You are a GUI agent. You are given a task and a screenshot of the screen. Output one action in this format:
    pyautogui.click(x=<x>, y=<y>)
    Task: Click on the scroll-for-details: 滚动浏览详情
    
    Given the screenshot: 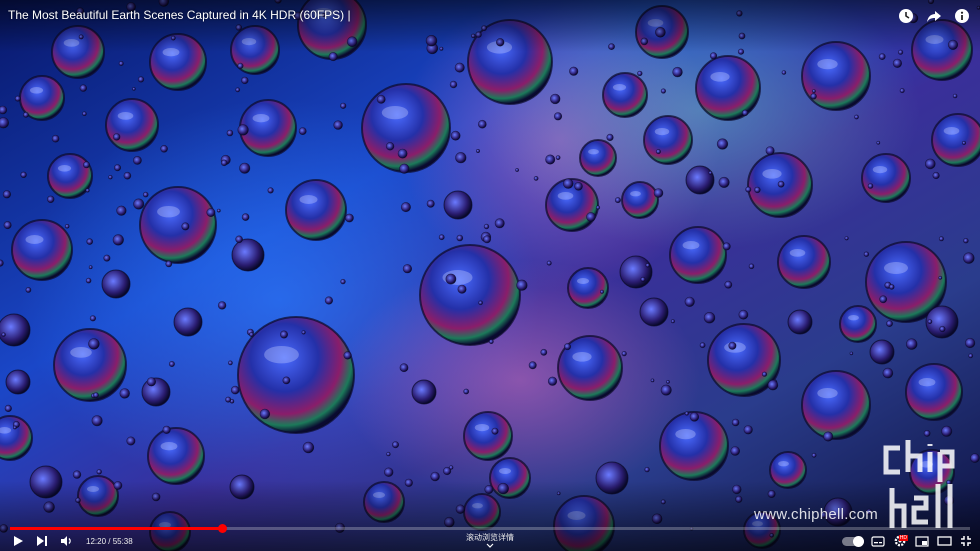 What is the action you would take?
    pyautogui.click(x=490, y=540)
    